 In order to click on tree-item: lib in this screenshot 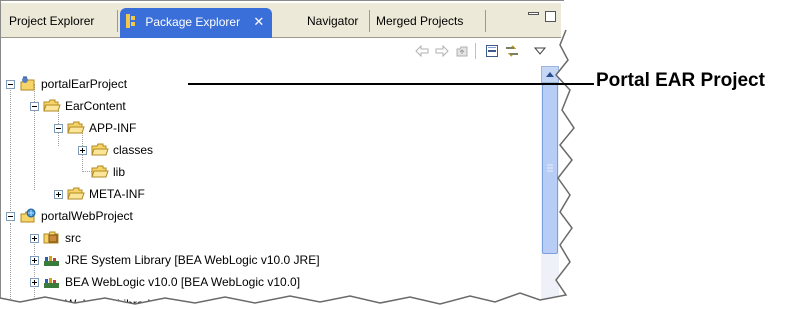, I will do `click(108, 172)`.